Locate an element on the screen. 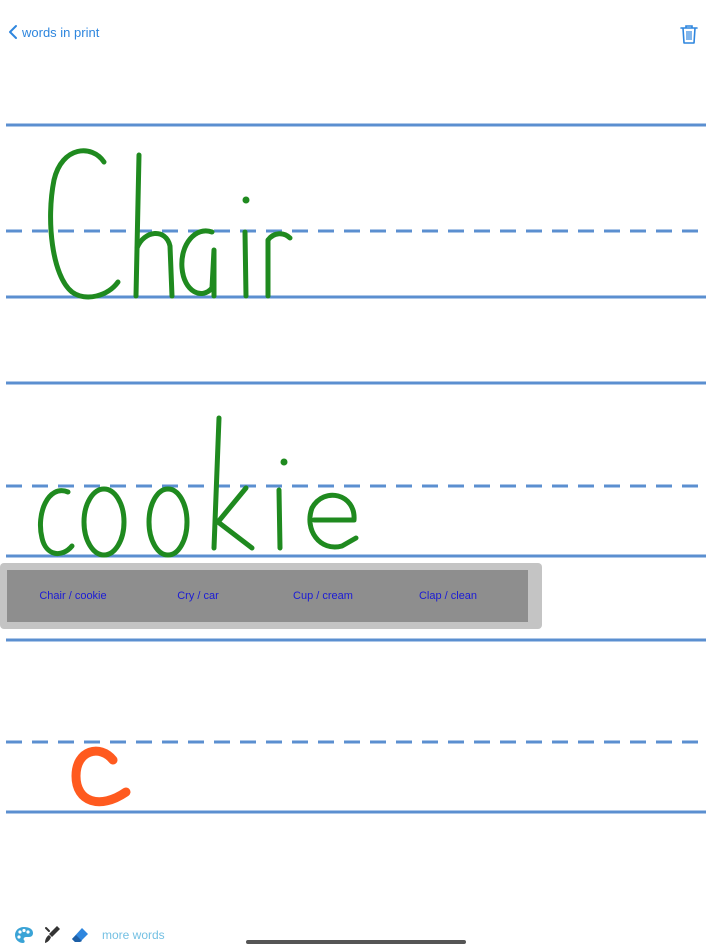  palette-button is located at coordinates (24, 935).